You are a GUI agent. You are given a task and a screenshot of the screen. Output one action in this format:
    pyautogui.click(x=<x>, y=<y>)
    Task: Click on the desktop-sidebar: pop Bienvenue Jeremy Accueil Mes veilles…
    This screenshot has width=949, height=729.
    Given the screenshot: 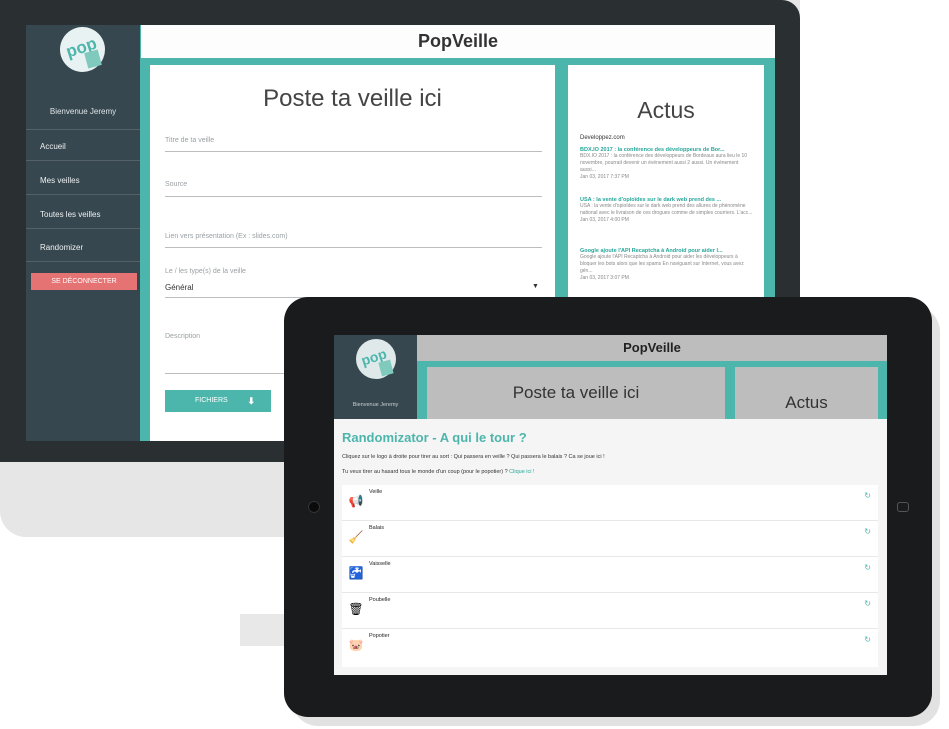 What is the action you would take?
    pyautogui.click(x=83, y=233)
    